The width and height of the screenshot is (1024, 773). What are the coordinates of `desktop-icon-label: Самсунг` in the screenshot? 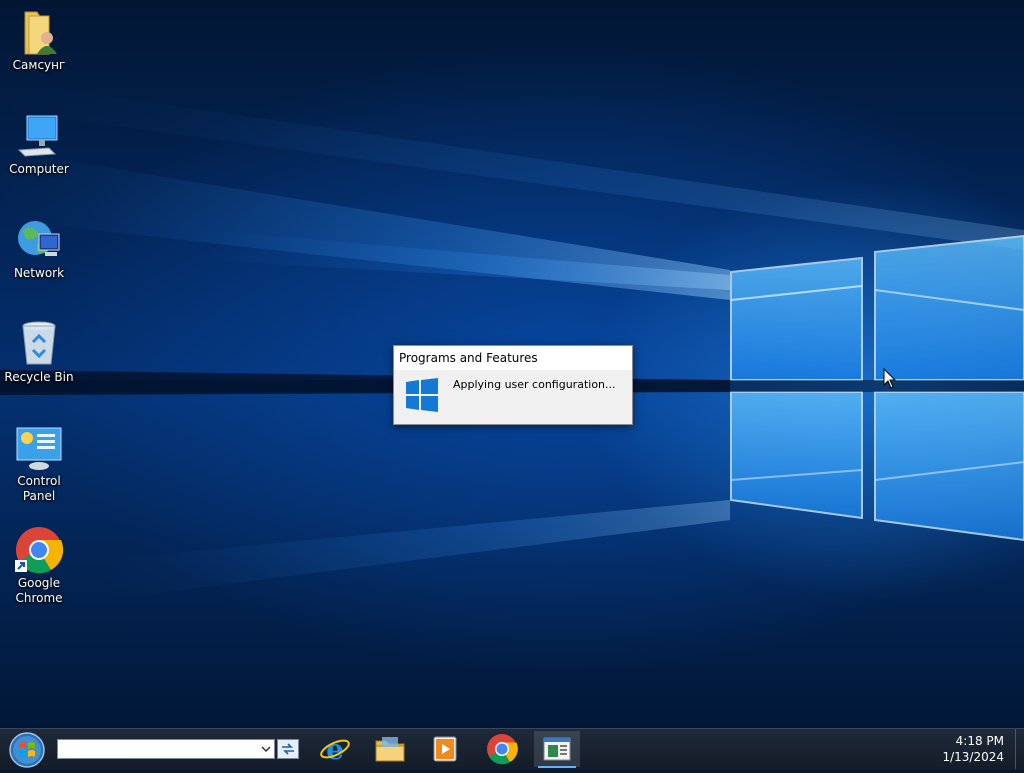 It's located at (39, 65).